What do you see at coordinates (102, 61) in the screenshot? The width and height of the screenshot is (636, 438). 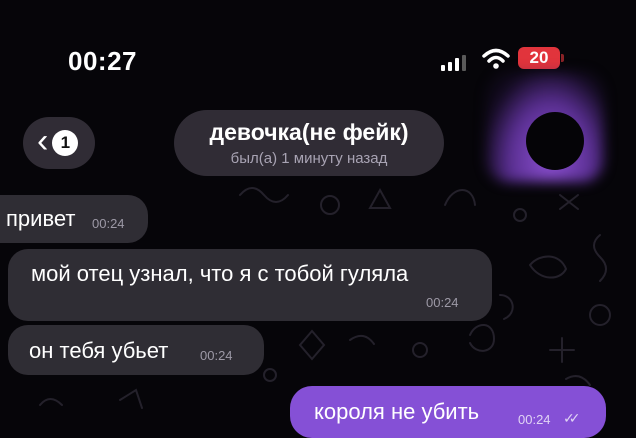 I see `clock: 00:27` at bounding box center [102, 61].